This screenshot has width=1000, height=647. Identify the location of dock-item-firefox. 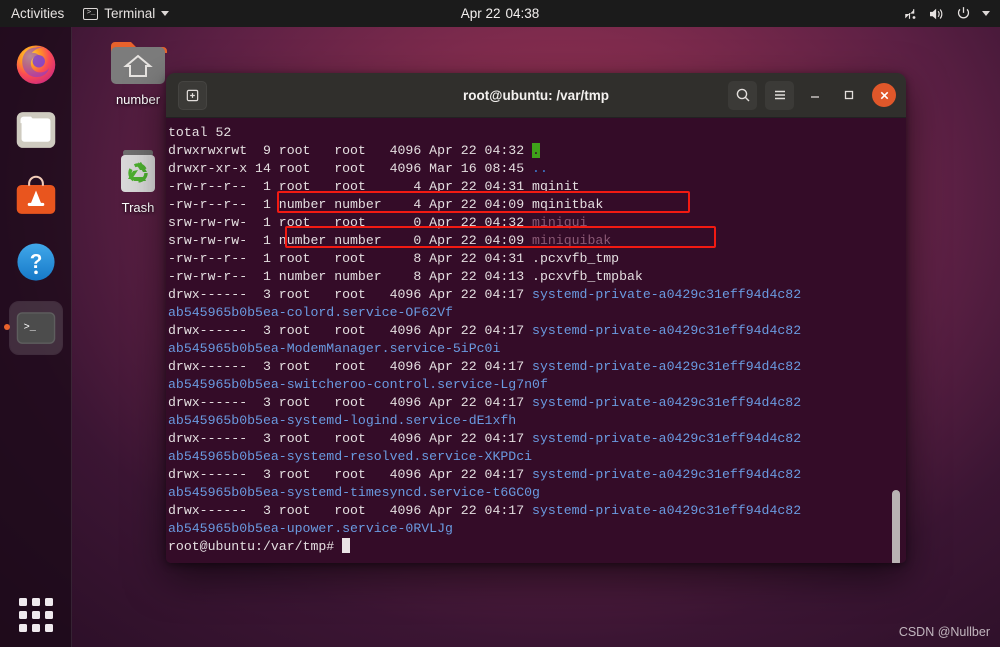
(36, 64).